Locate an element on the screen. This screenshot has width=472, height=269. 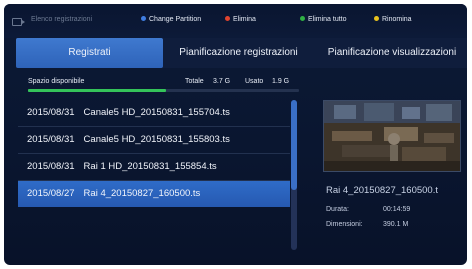
recording-name: Rai 4_20150827_160500.ts is located at coordinates (142, 193).